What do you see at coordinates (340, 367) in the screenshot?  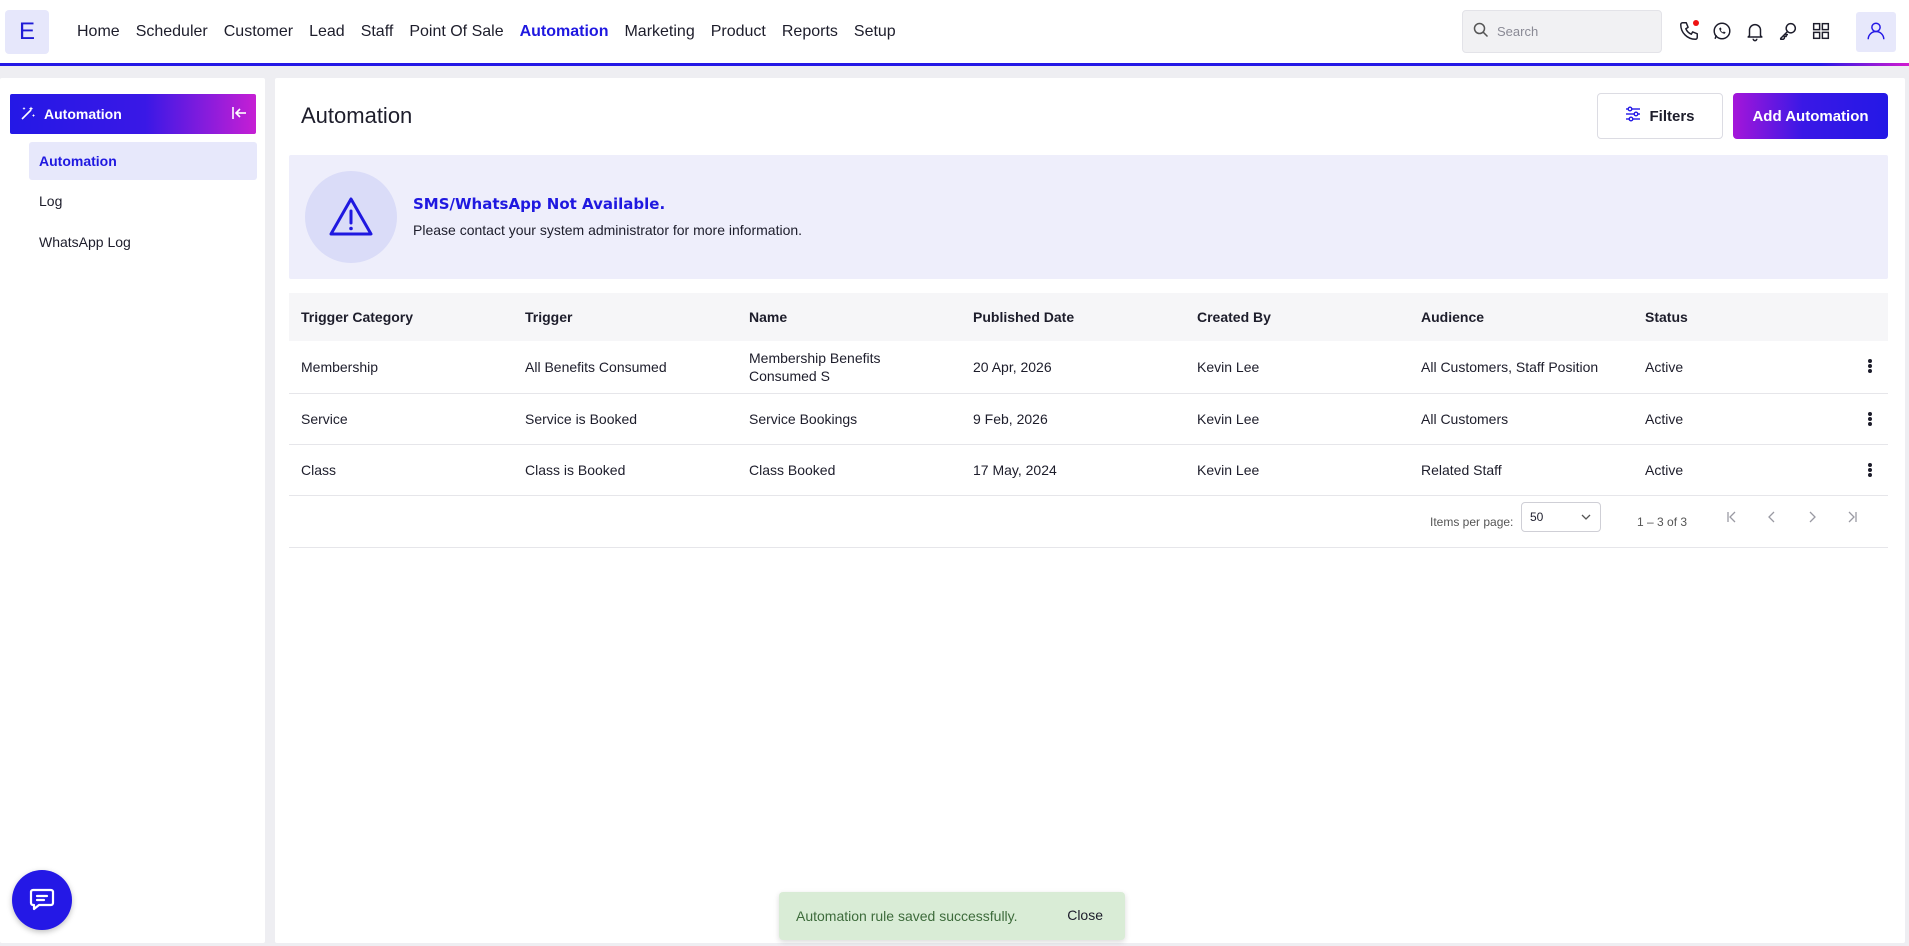 I see `table-cell: Membership` at bounding box center [340, 367].